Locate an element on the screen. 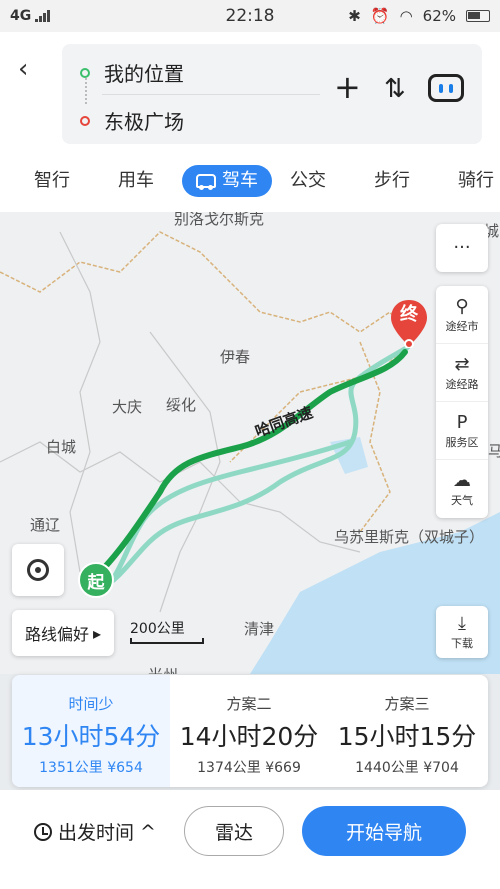  car-icon is located at coordinates (206, 182).